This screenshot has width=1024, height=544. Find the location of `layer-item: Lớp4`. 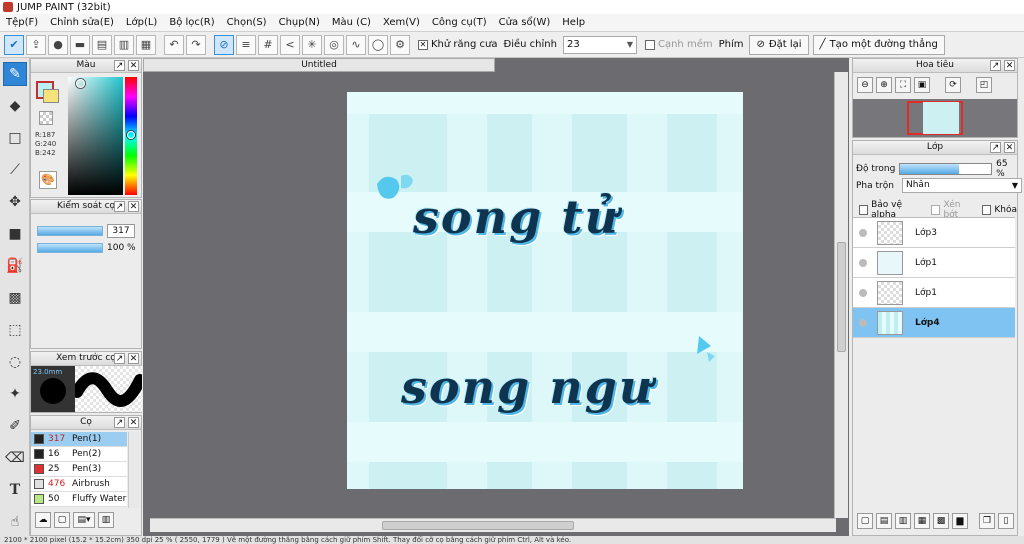

layer-item: Lớp4 is located at coordinates (934, 323).